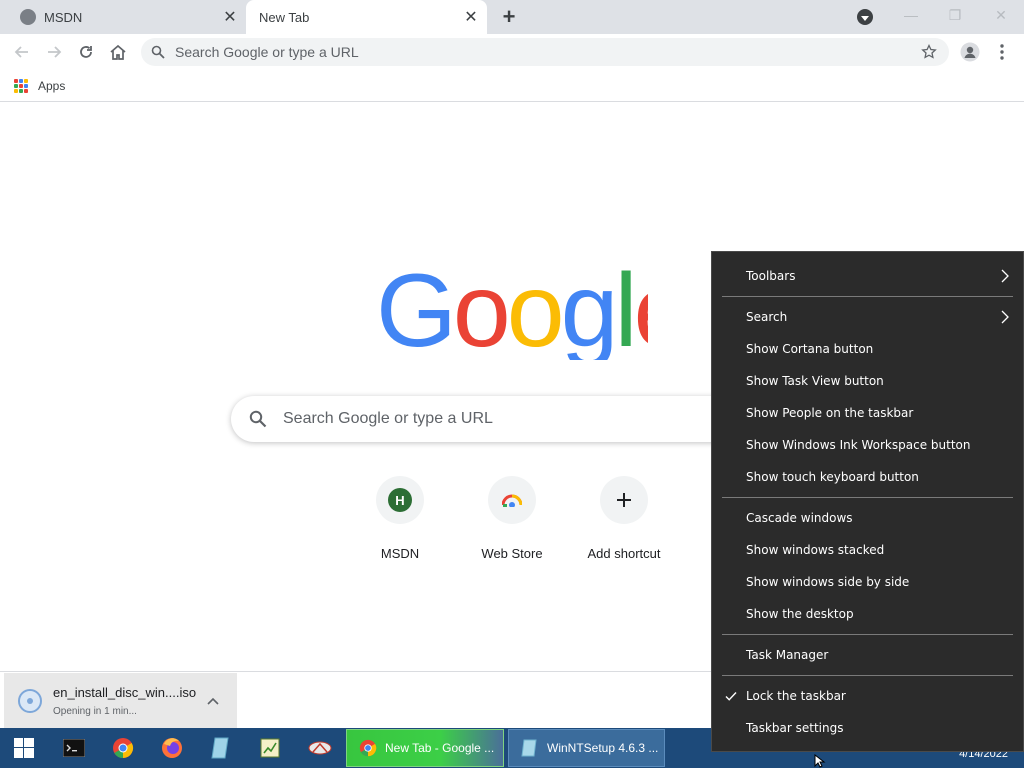 This screenshot has height=768, width=1024. I want to click on close-window-icon: ✕, so click(1001, 15).